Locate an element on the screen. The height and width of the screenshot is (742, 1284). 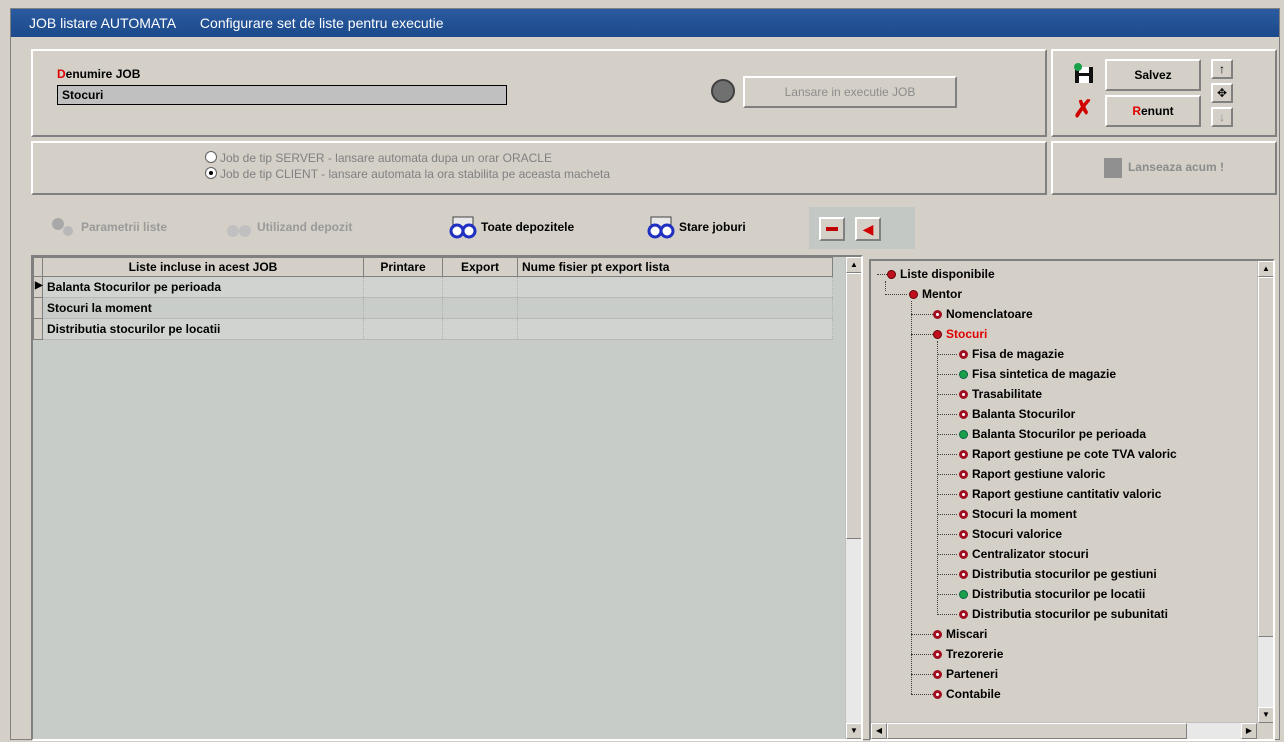
col-header-list: Liste incluse in acest JOB is located at coordinates (203, 267).